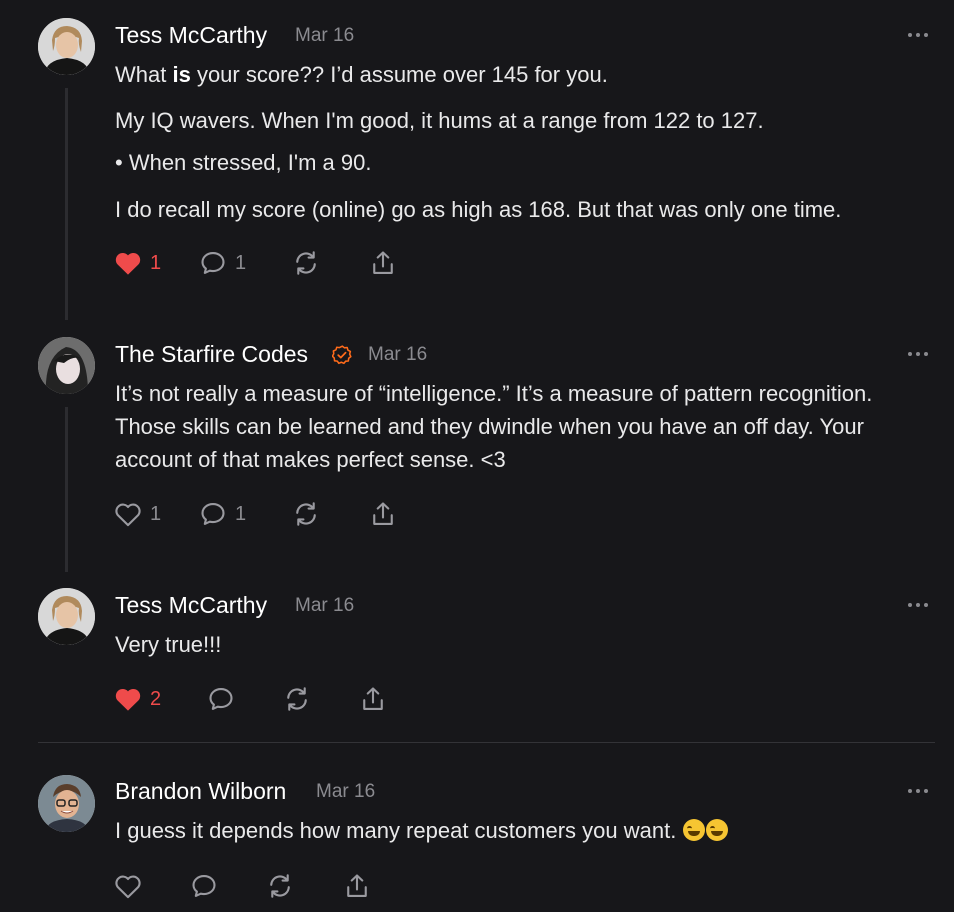 The image size is (954, 912). What do you see at coordinates (156, 698) in the screenshot?
I see `like-count: 2` at bounding box center [156, 698].